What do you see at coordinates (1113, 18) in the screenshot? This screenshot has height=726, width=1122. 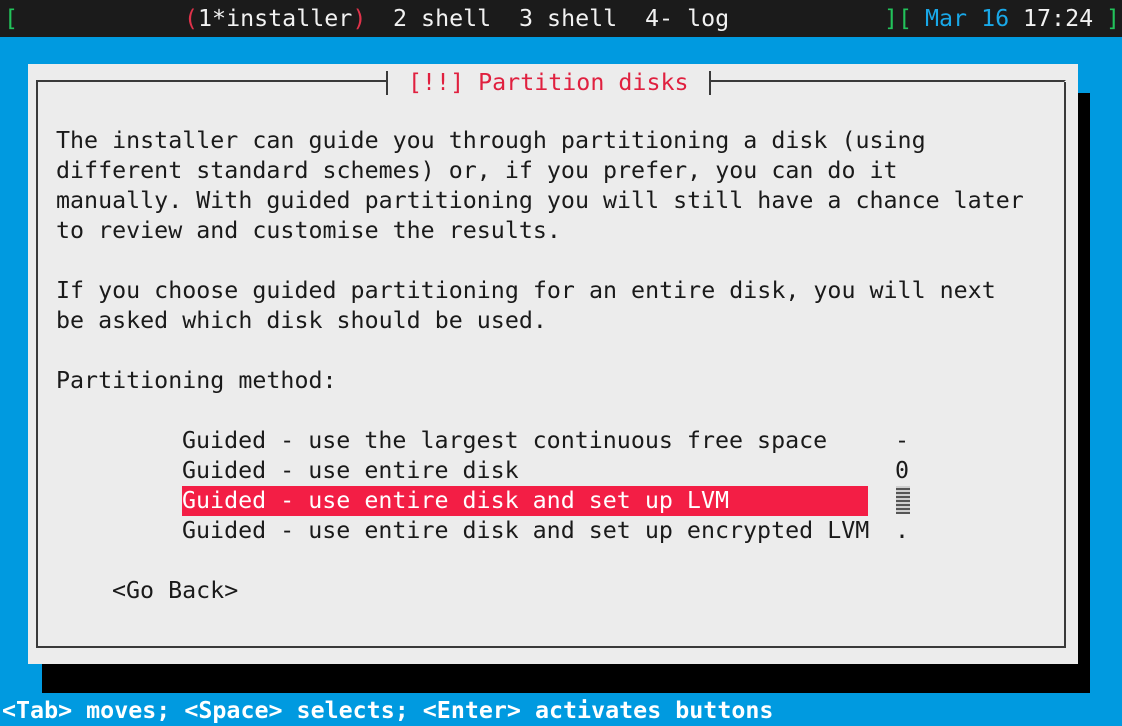 I see `status-bracket-right: ]` at bounding box center [1113, 18].